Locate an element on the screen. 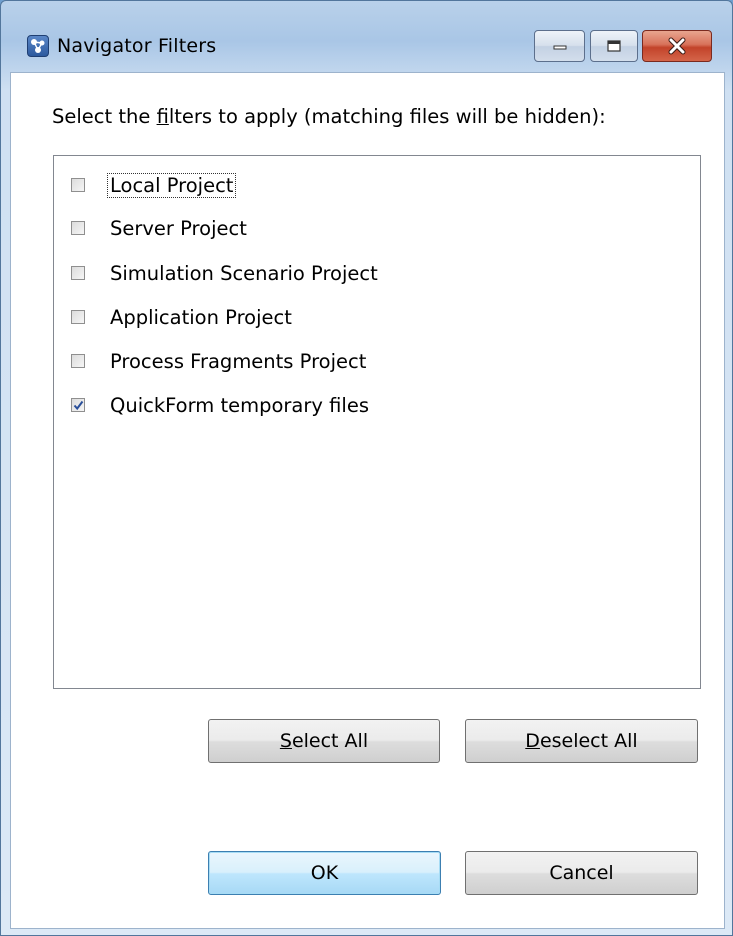  filter-label: Server Project is located at coordinates (178, 228).